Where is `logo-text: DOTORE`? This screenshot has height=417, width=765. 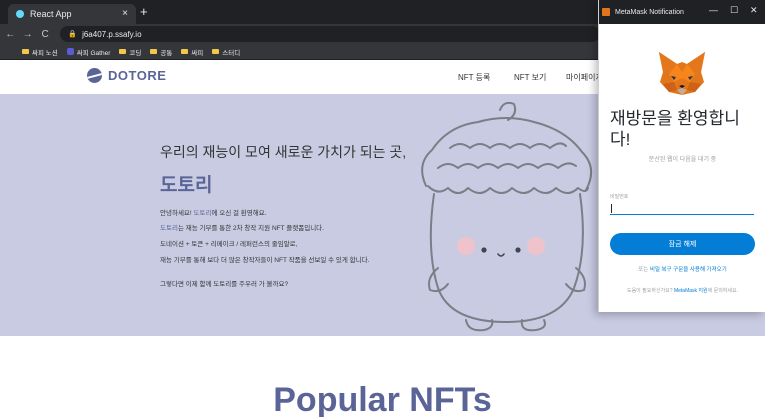
logo-text: DOTORE is located at coordinates (137, 75).